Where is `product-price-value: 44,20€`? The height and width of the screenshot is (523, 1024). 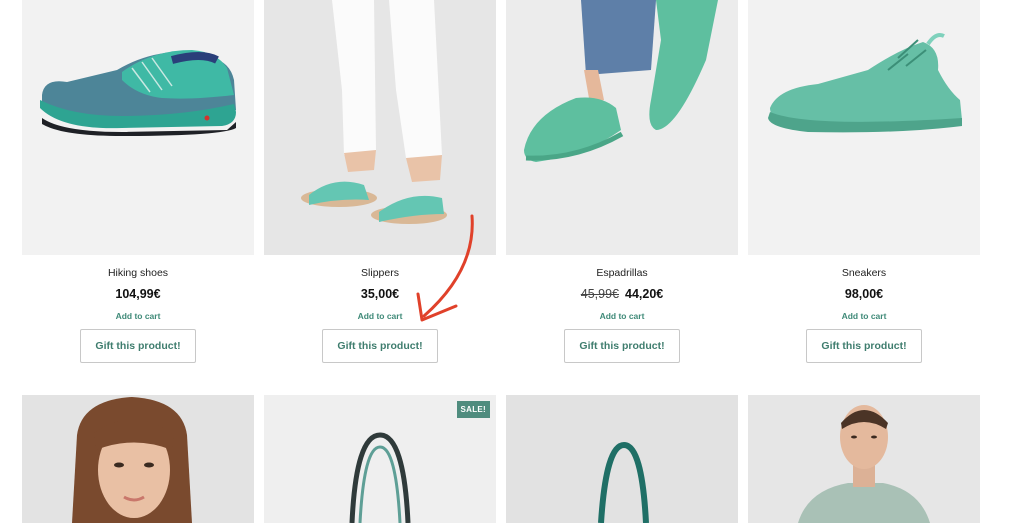 product-price-value: 44,20€ is located at coordinates (644, 294).